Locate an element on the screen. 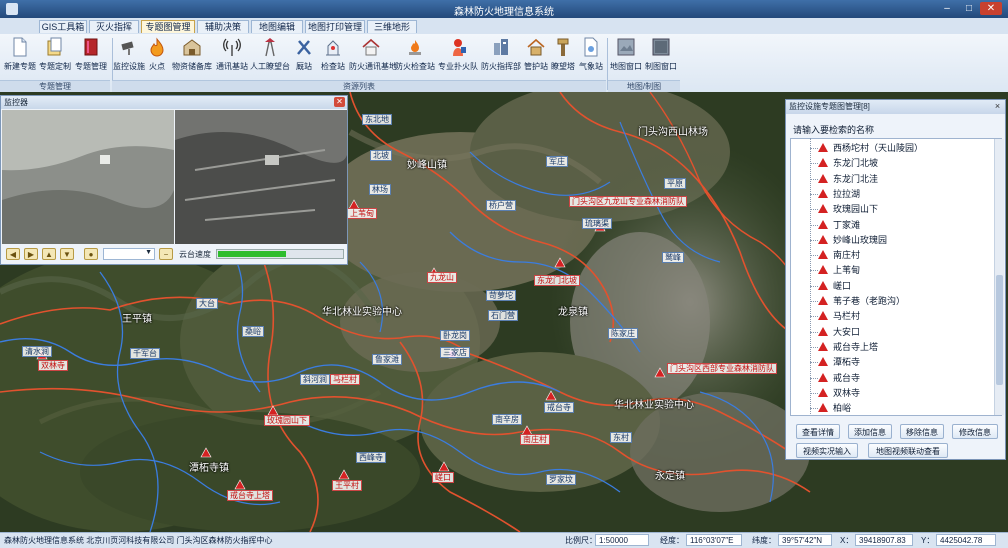  list-item: 东龙门北洼 is located at coordinates (848, 179).